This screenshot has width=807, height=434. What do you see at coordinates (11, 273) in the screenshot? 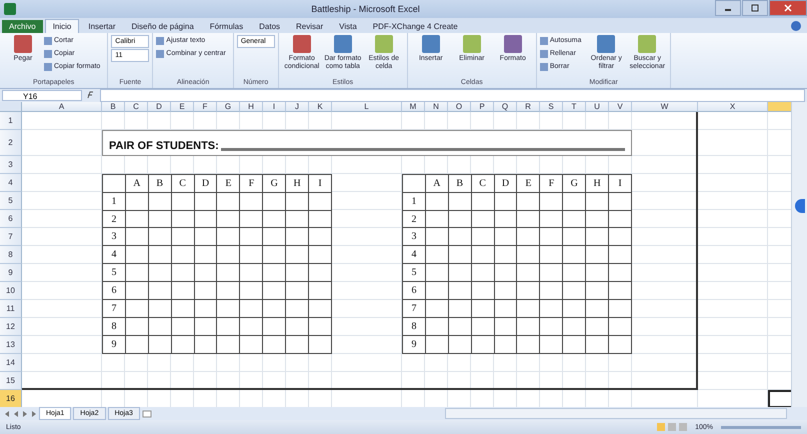
I see `row-header: 9` at bounding box center [11, 273].